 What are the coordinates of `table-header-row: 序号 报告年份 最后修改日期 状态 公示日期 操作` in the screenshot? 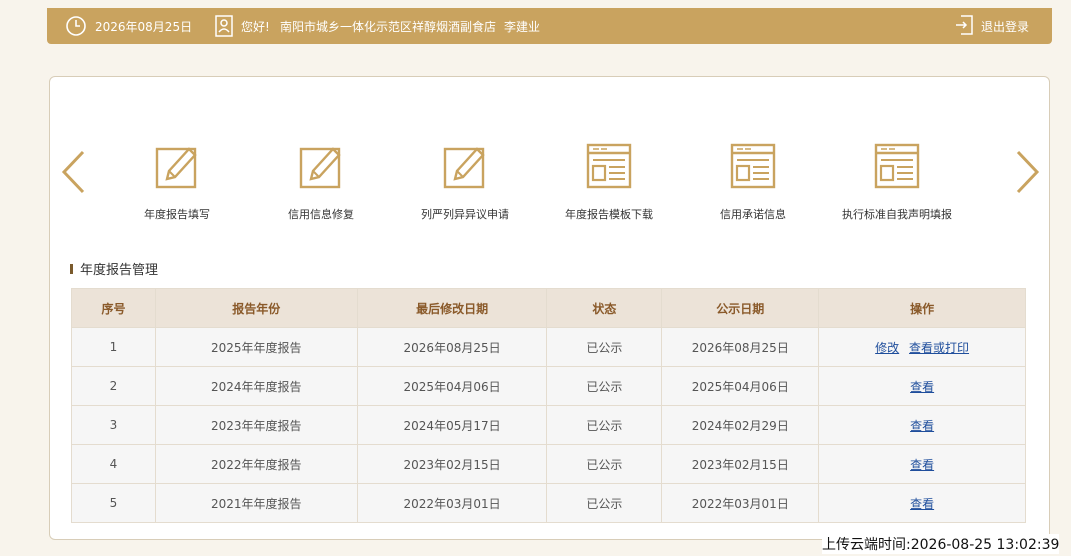 It's located at (548, 308).